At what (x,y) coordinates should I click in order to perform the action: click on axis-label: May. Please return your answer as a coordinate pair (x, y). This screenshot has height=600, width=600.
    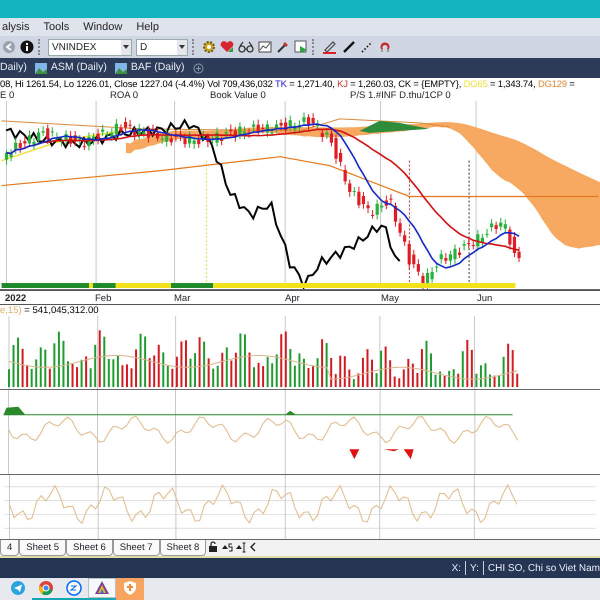
    Looking at the image, I should click on (390, 299).